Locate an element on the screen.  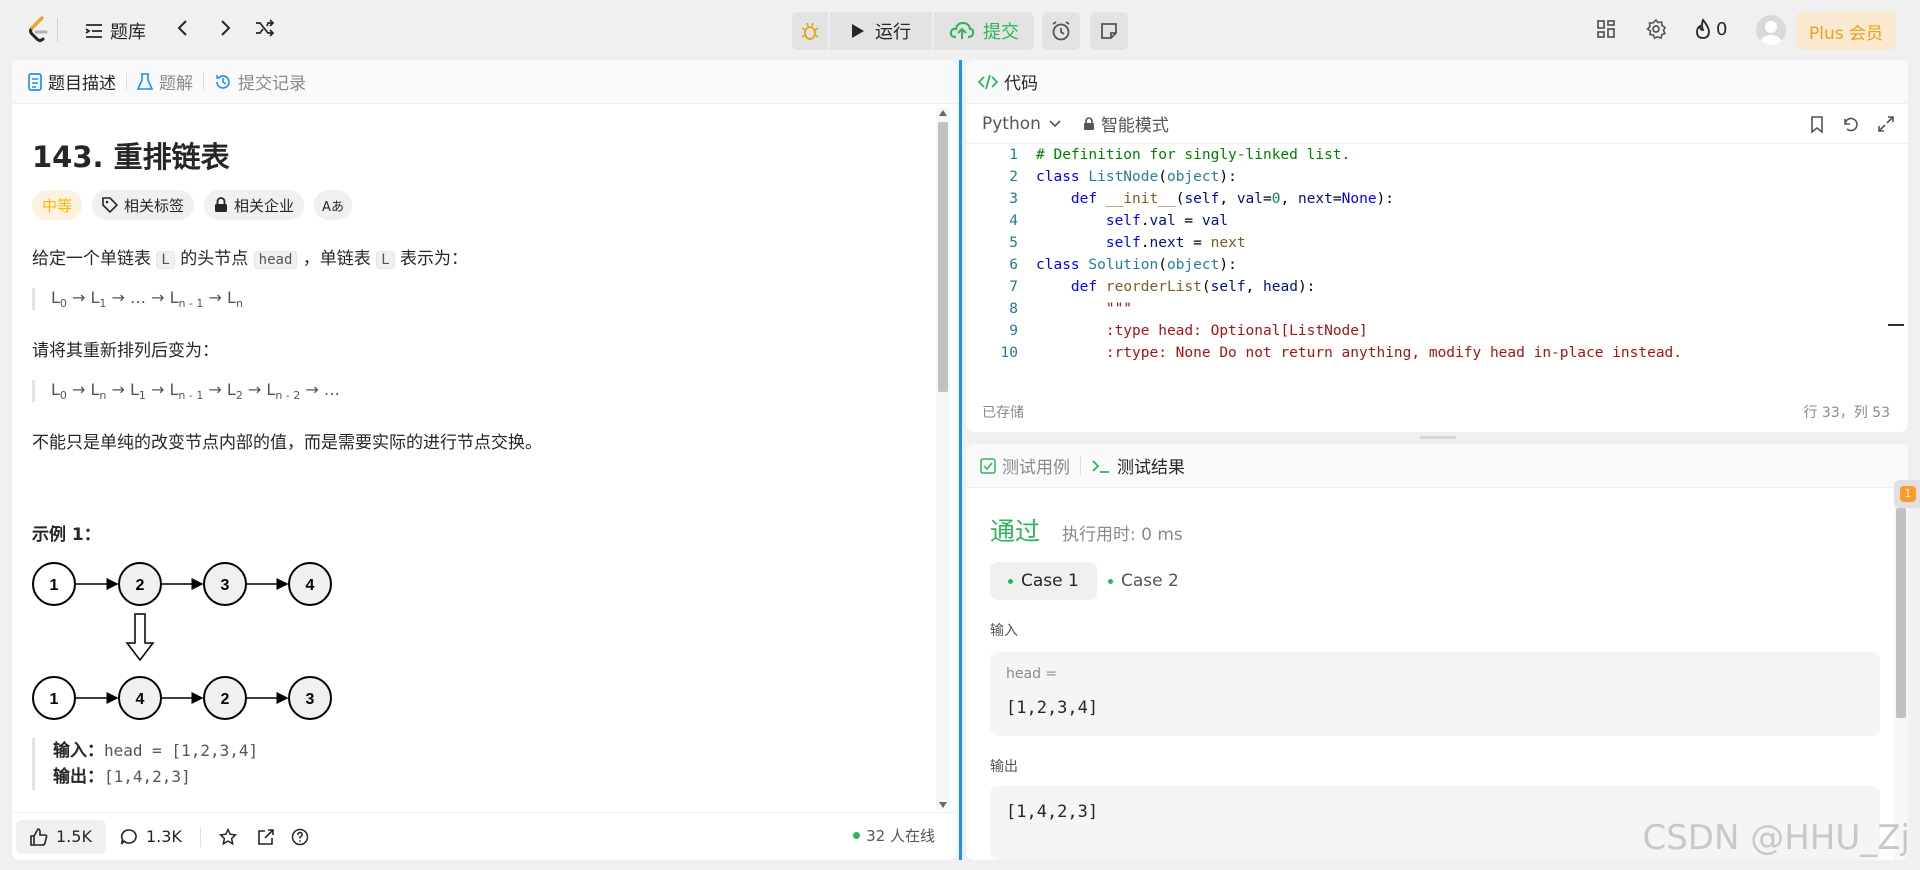
difficulty-badge: 中等 is located at coordinates (57, 205).